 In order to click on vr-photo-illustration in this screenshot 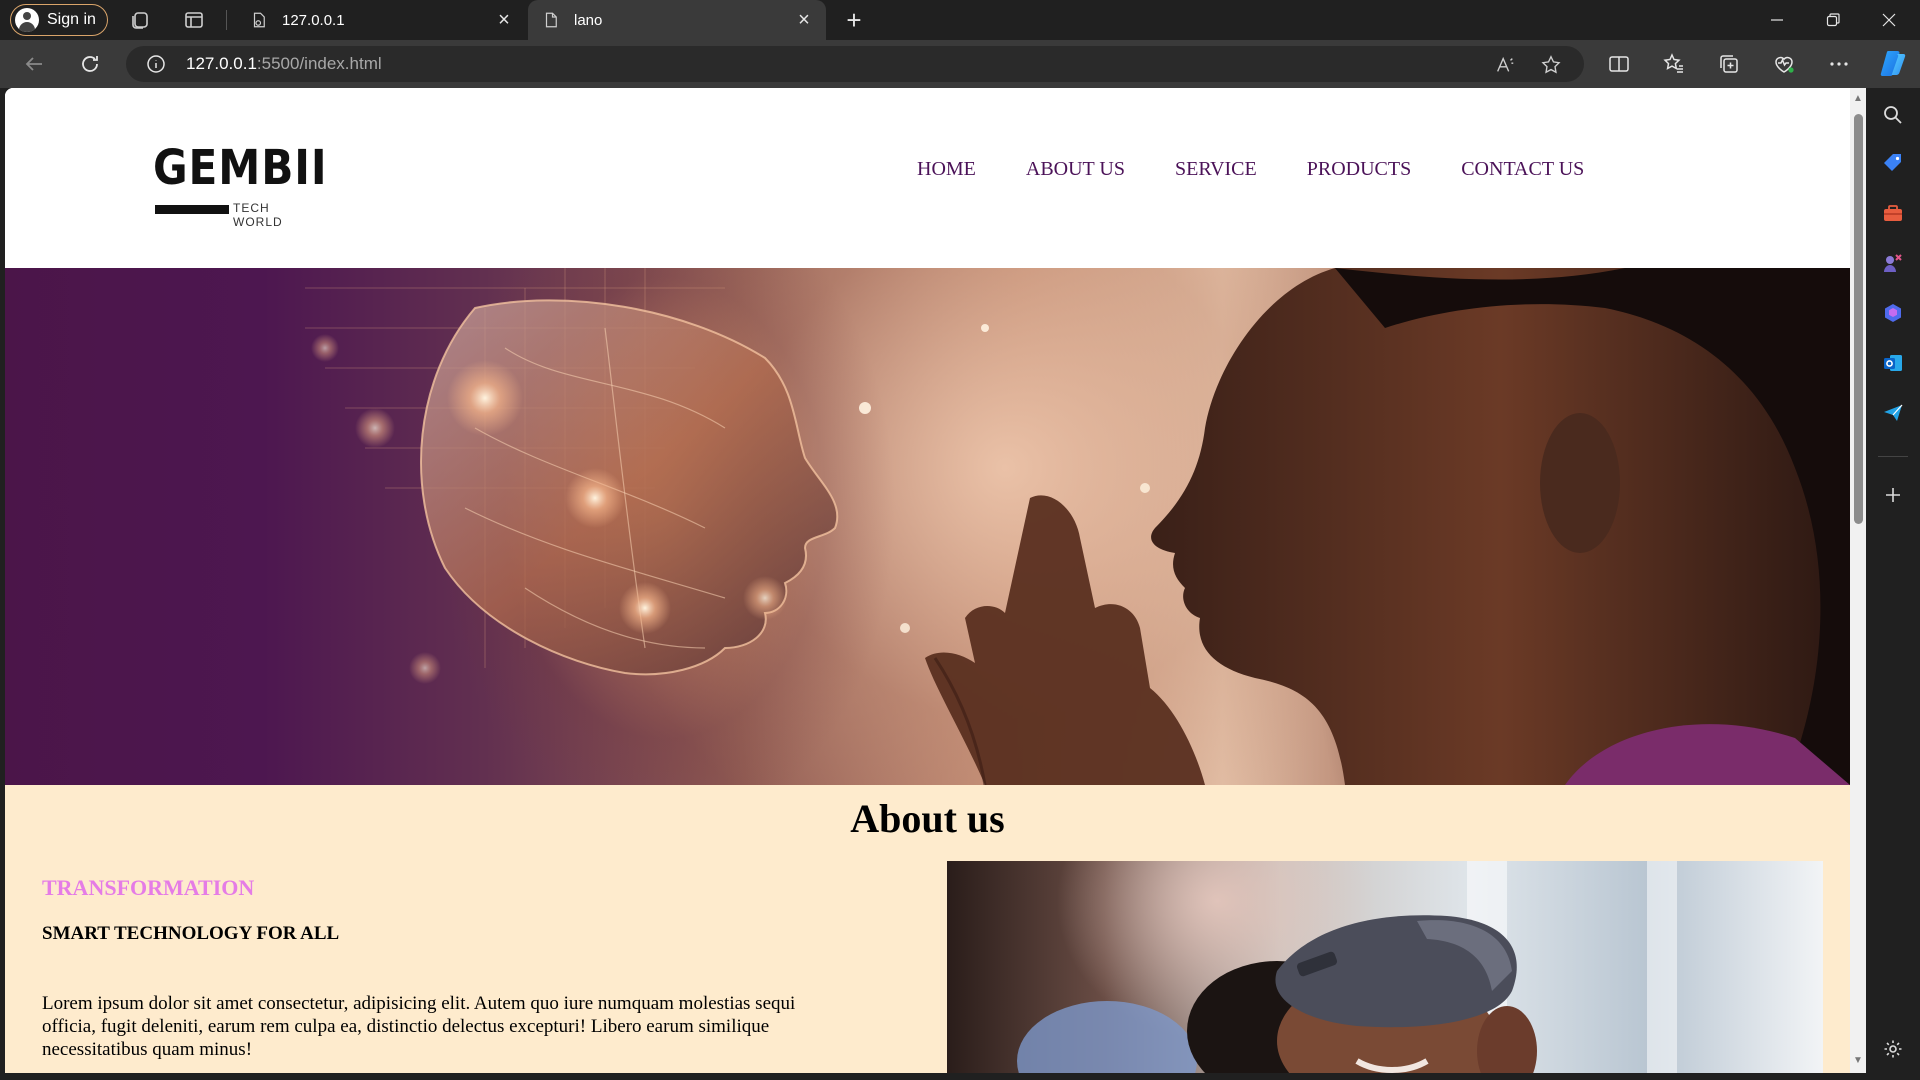, I will do `click(1347, 967)`.